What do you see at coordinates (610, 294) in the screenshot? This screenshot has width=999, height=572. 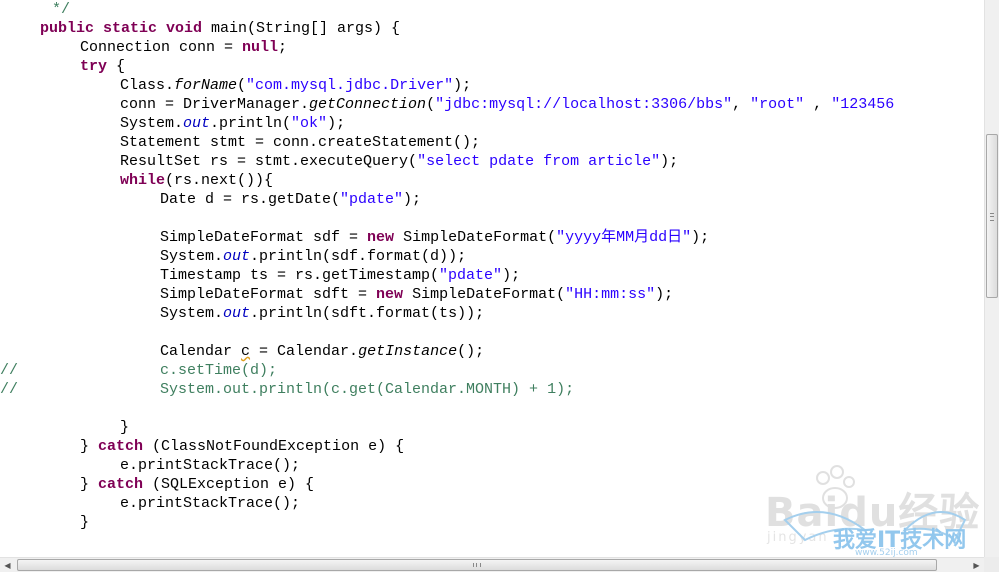 I see `string-literal: "HH:mm:ss"` at bounding box center [610, 294].